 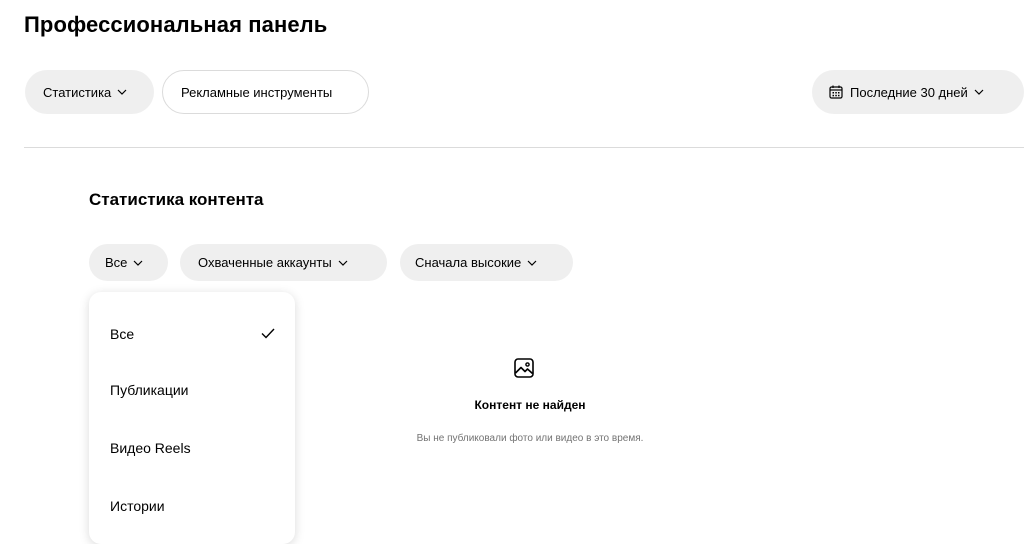 What do you see at coordinates (192, 448) in the screenshot?
I see `dropdown-item-reels: Видео Reels` at bounding box center [192, 448].